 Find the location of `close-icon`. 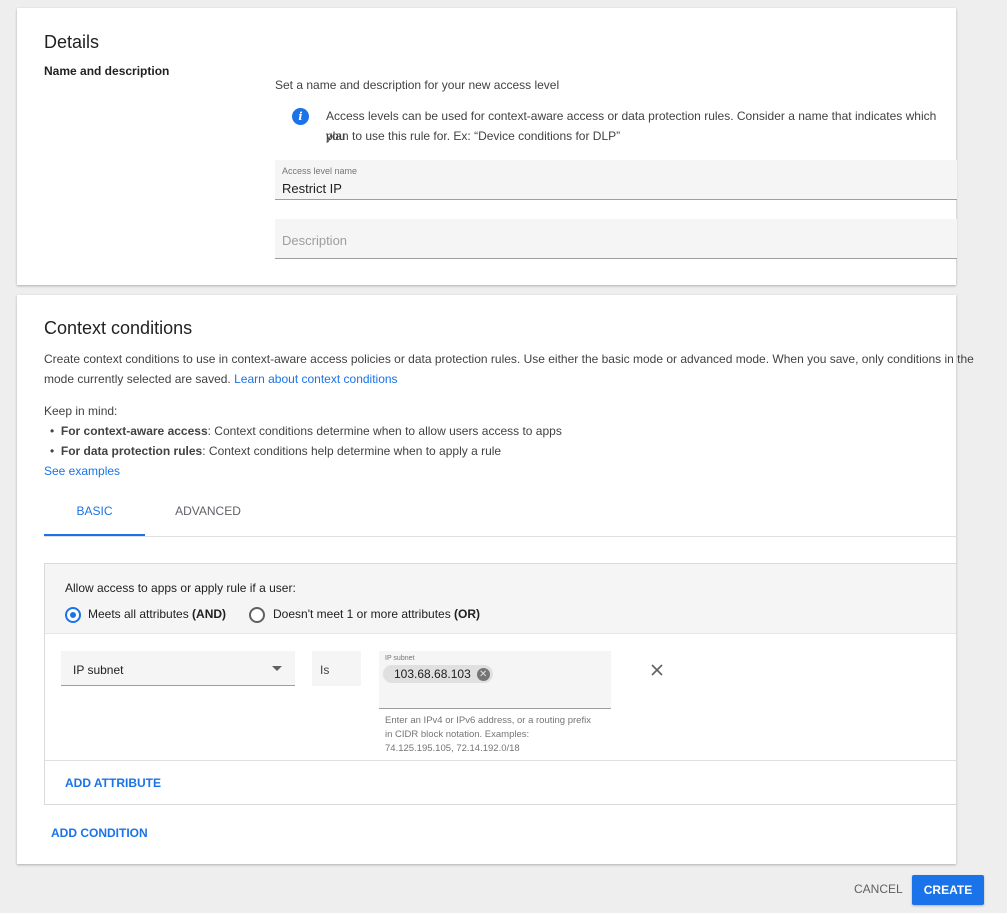

close-icon is located at coordinates (657, 670).